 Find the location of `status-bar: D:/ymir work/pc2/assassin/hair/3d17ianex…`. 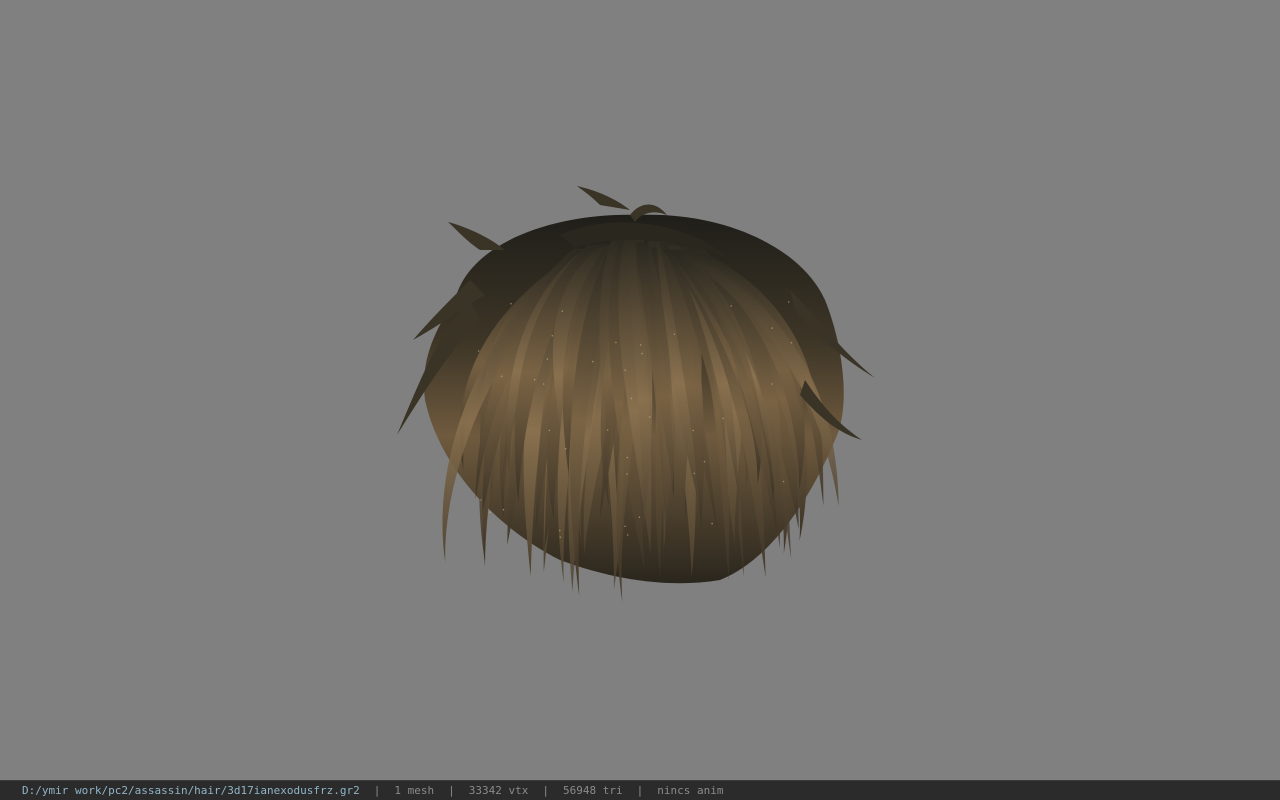

status-bar: D:/ymir work/pc2/assassin/hair/3d17ianex… is located at coordinates (640, 790).